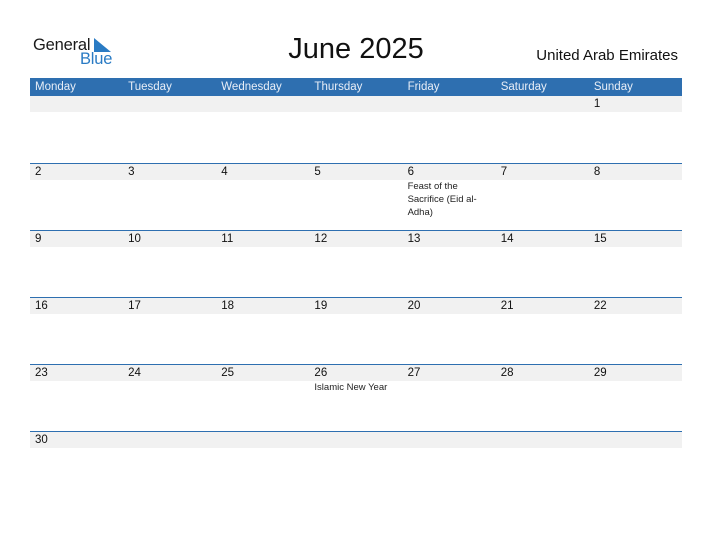  What do you see at coordinates (597, 172) in the screenshot?
I see `day-number: 8` at bounding box center [597, 172].